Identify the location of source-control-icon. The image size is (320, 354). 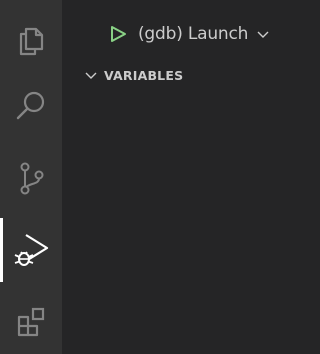
(32, 178).